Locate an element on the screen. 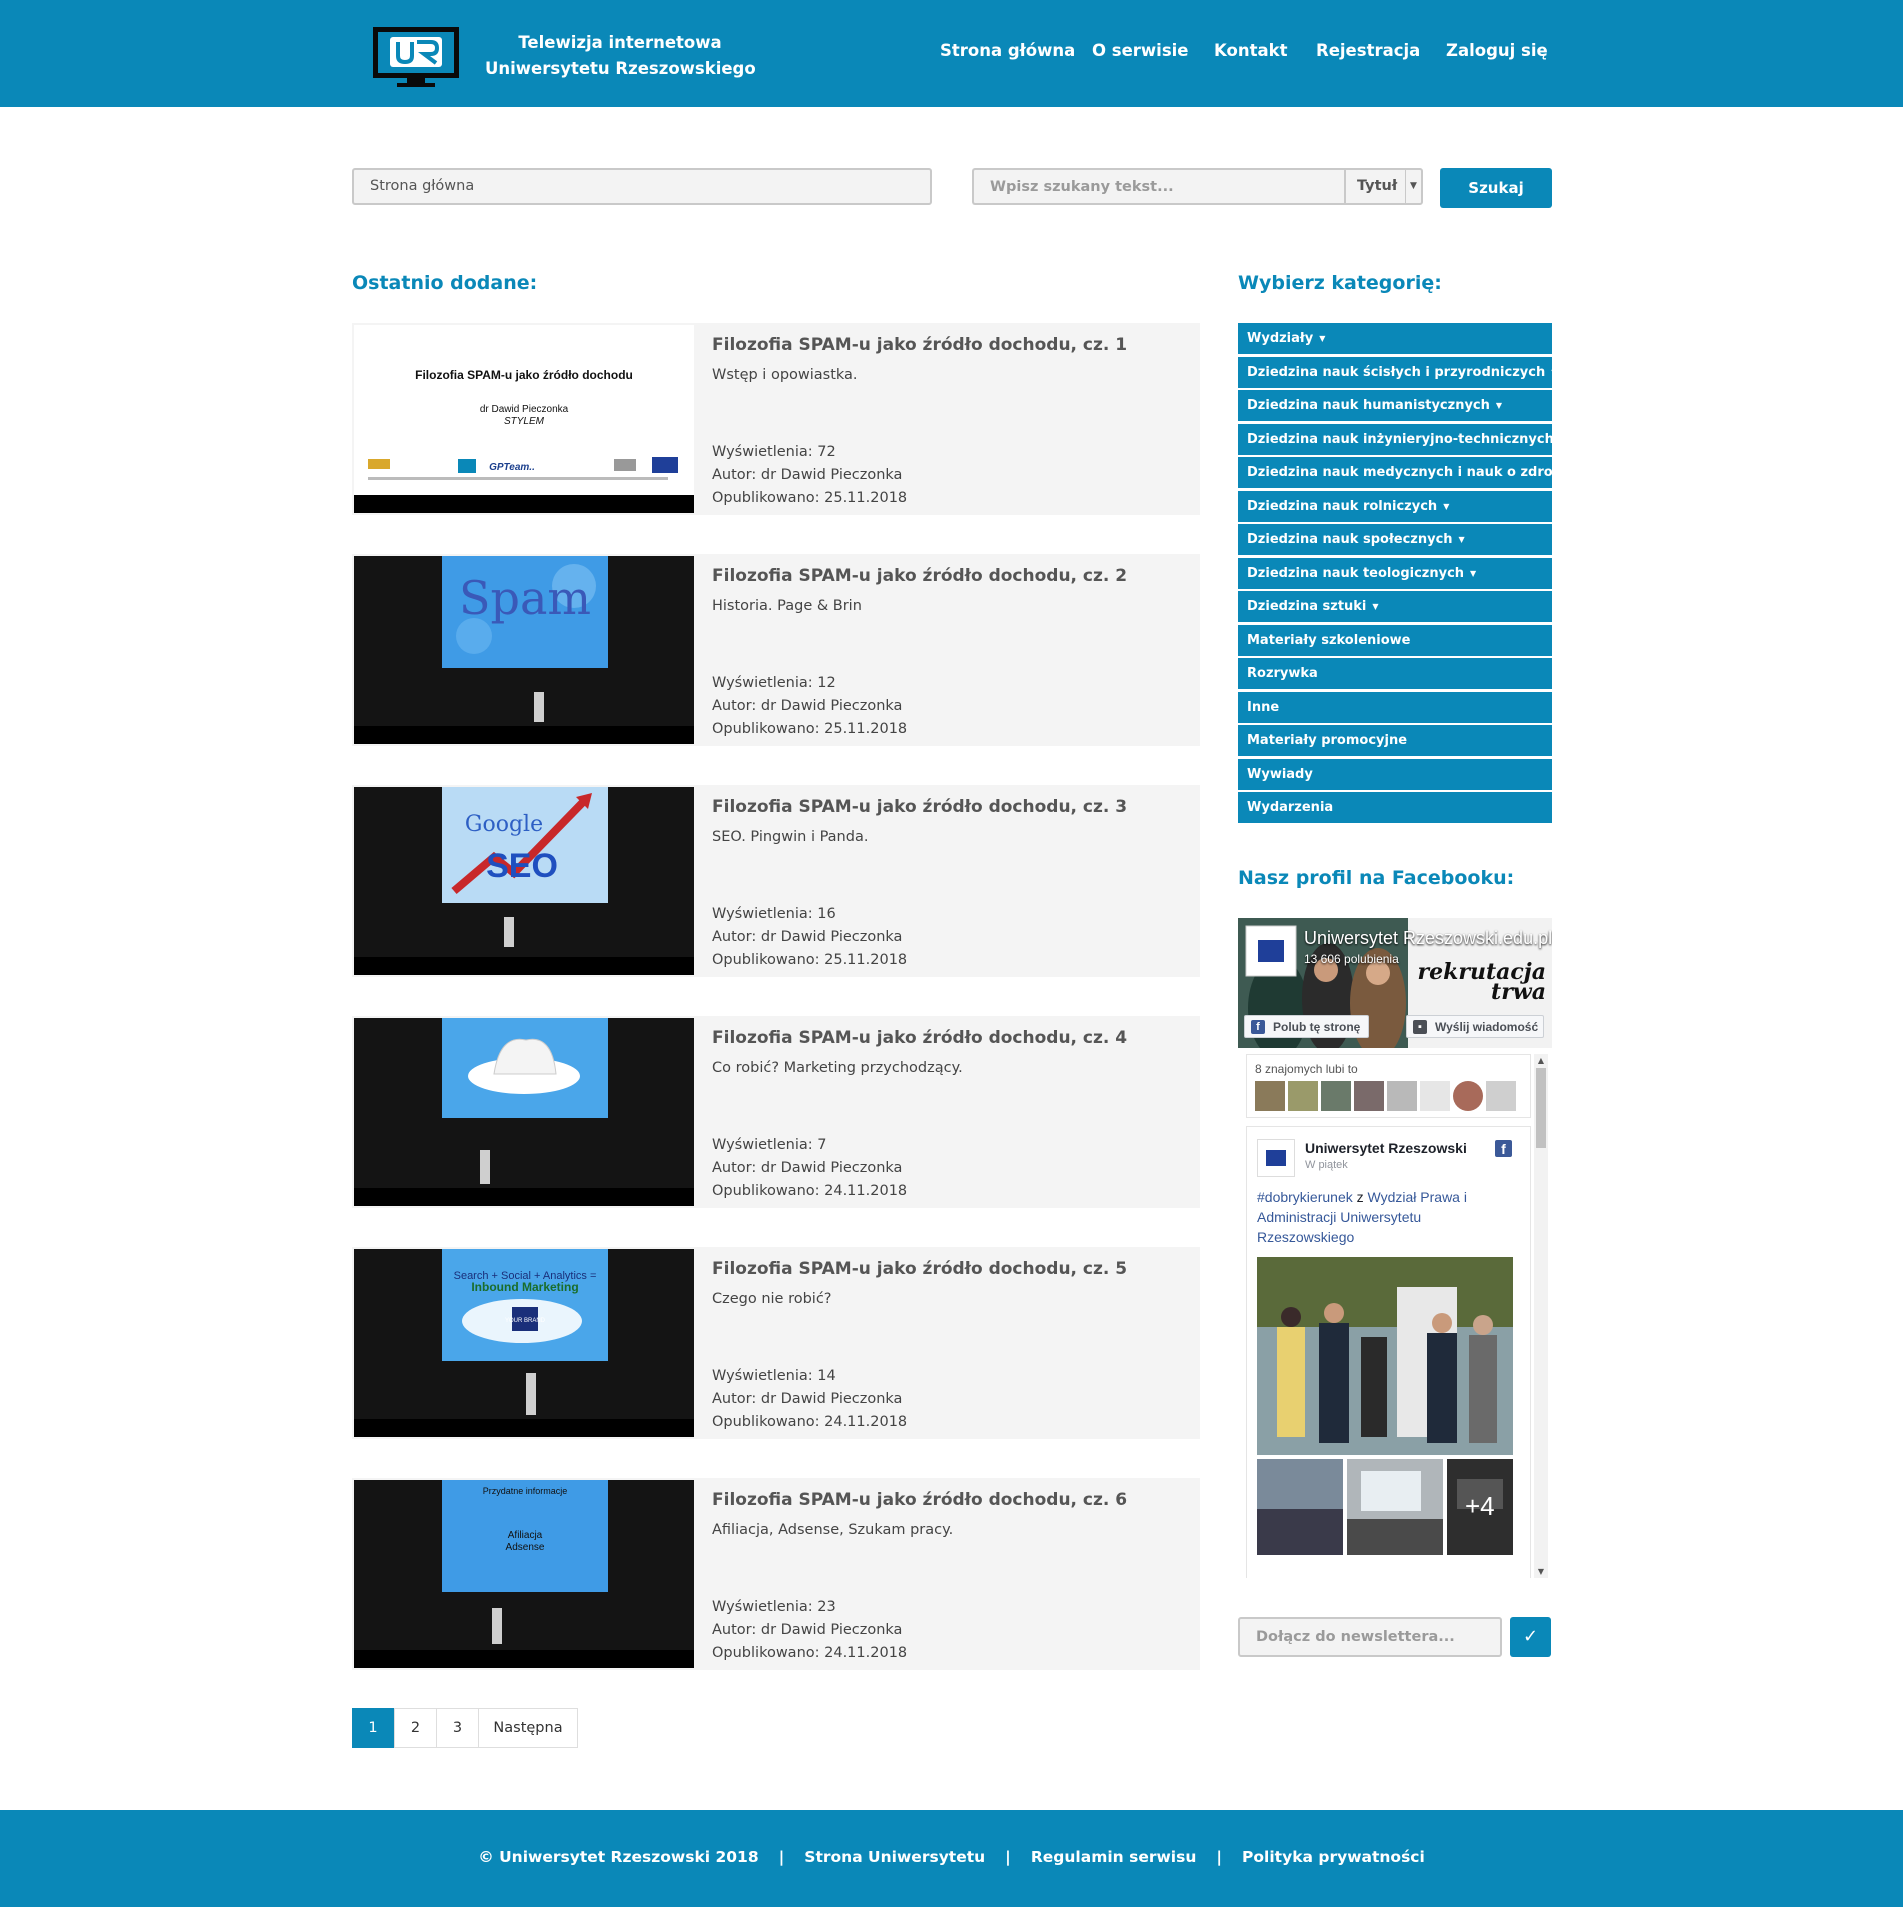 Image resolution: width=1903 pixels, height=1907 pixels. newsletter-input is located at coordinates (1370, 1637).